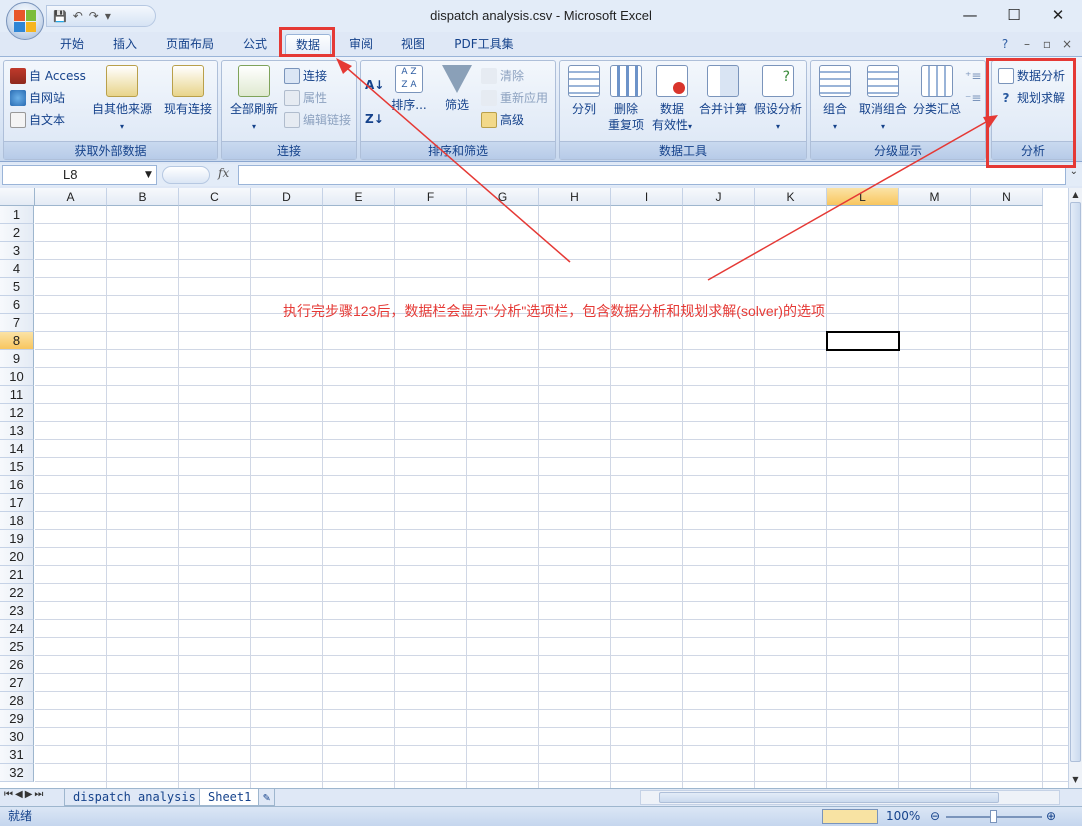  I want to click on sheet-nav-icon: ⏮◀▶⏭, so click(24, 794).